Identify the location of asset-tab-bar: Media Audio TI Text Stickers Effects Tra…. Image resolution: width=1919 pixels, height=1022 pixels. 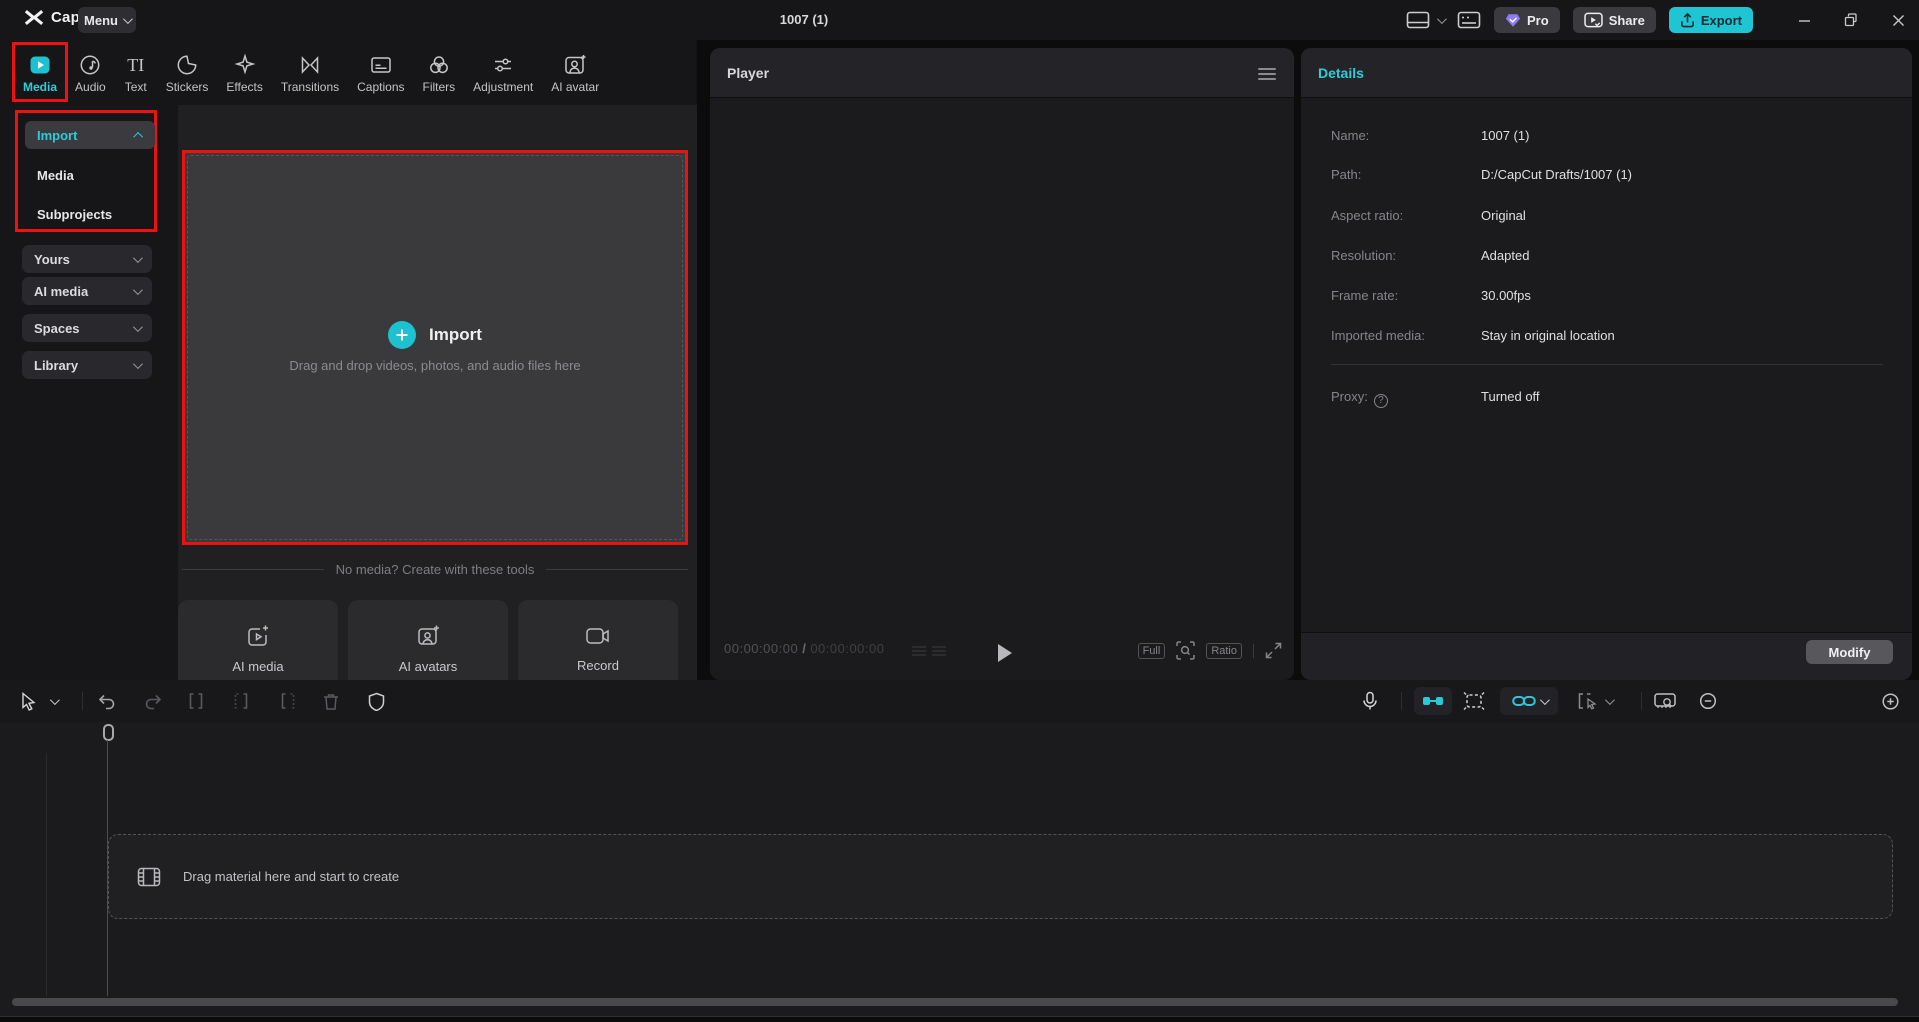
(309, 72).